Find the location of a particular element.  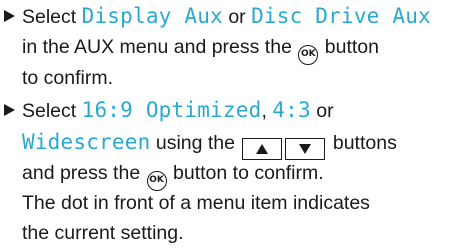

text-in-aux-menu: in the AUX menu and press the is located at coordinates (157, 47).